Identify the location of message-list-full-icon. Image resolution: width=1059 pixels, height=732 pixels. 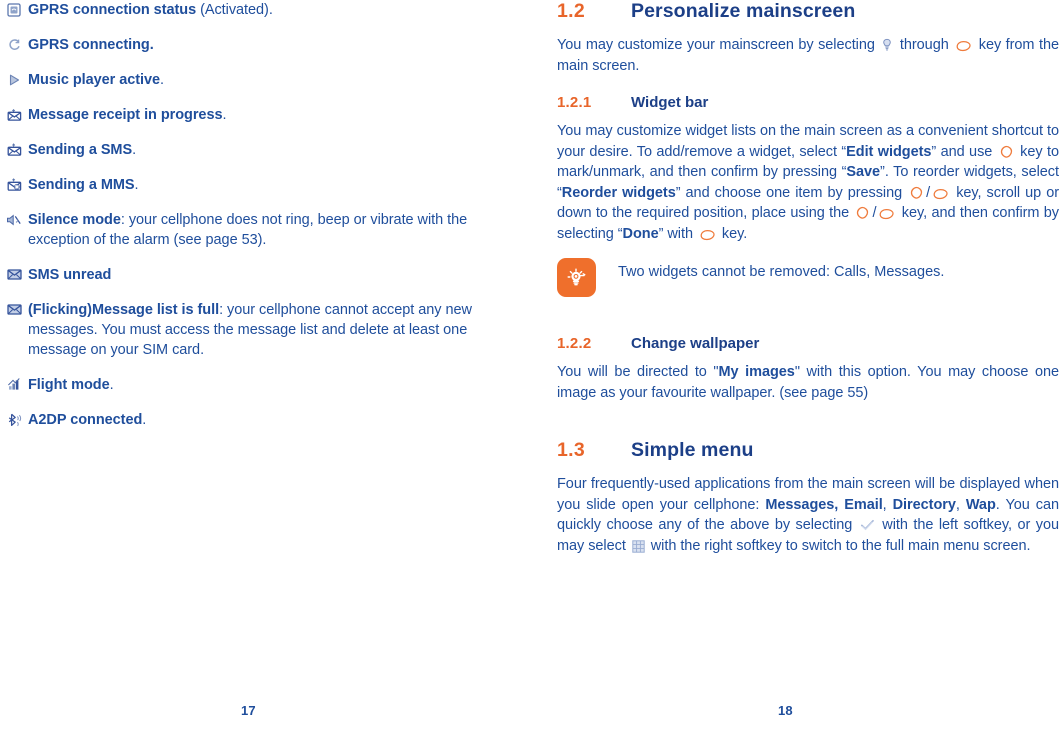
(14, 309).